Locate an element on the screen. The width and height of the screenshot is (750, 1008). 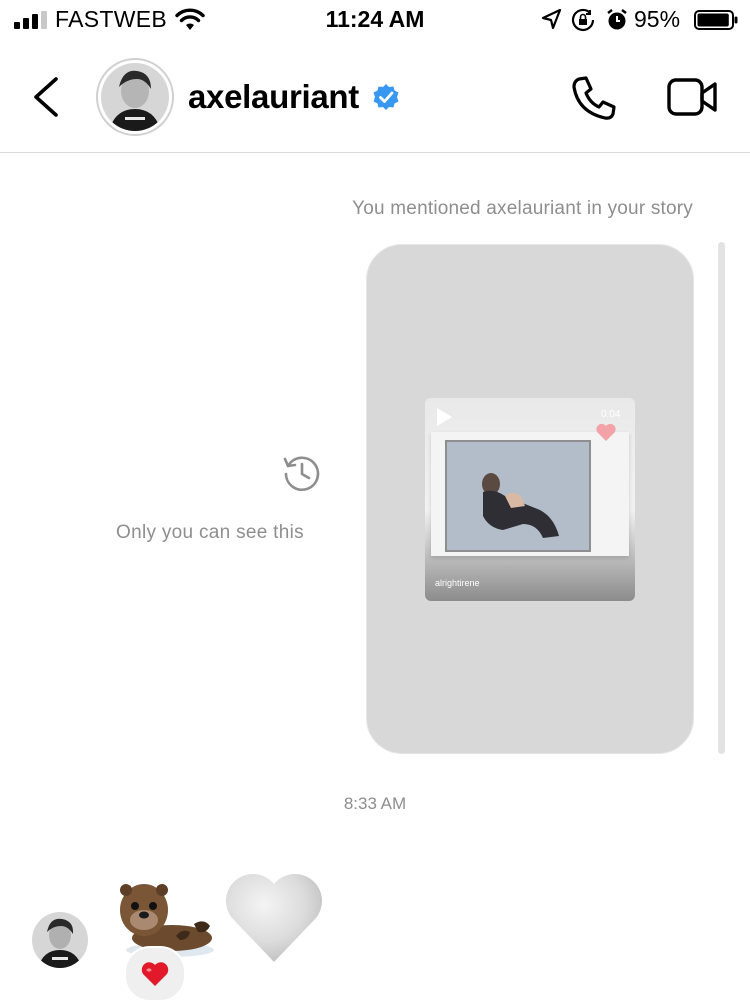
avatar-image is located at coordinates (135, 97).